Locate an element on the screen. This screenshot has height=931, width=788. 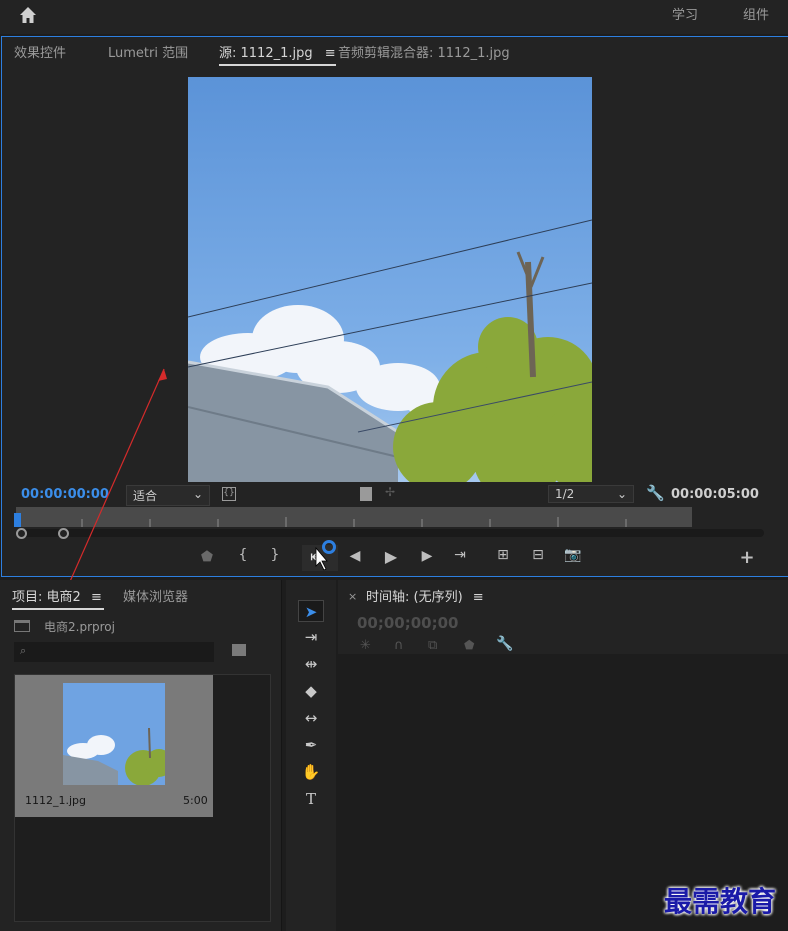
razor-tool-icon: ◆ is located at coordinates (311, 691).